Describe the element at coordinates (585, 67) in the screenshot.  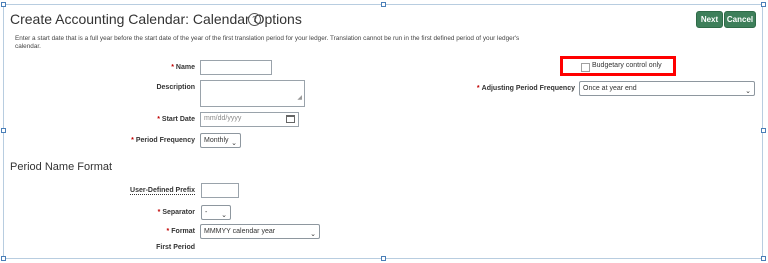
I see `budgetary-control-checkbox` at that location.